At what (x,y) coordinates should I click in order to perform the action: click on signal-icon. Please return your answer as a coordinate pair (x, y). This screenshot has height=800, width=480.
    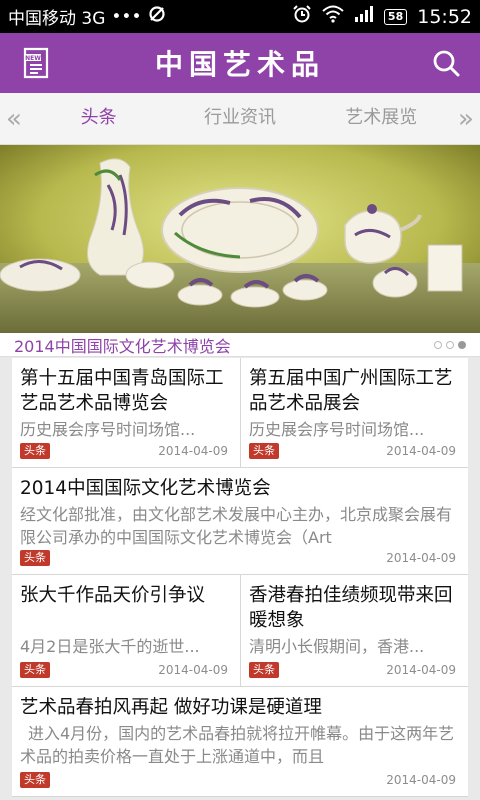
    Looking at the image, I should click on (364, 16).